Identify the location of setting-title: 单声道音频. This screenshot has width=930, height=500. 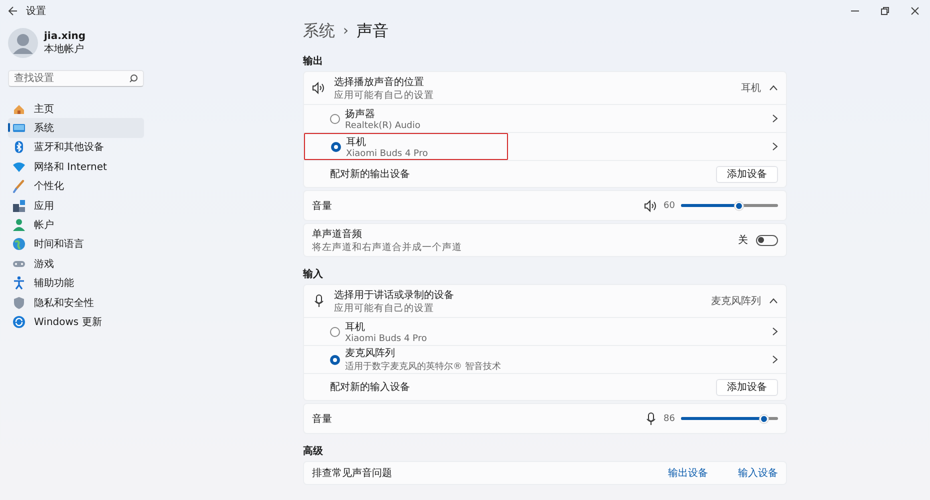
(337, 234).